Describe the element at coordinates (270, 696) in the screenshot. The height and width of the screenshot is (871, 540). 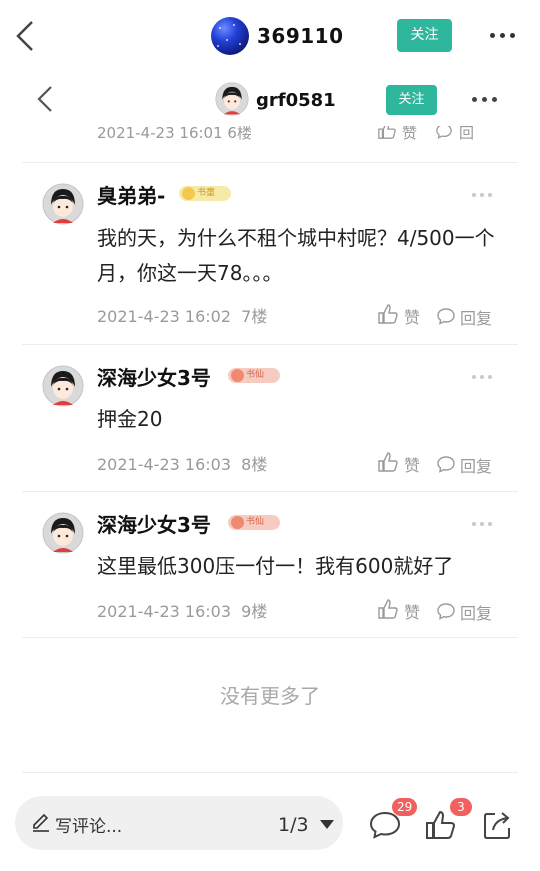
I see `no-more-text: 没有更多了` at that location.